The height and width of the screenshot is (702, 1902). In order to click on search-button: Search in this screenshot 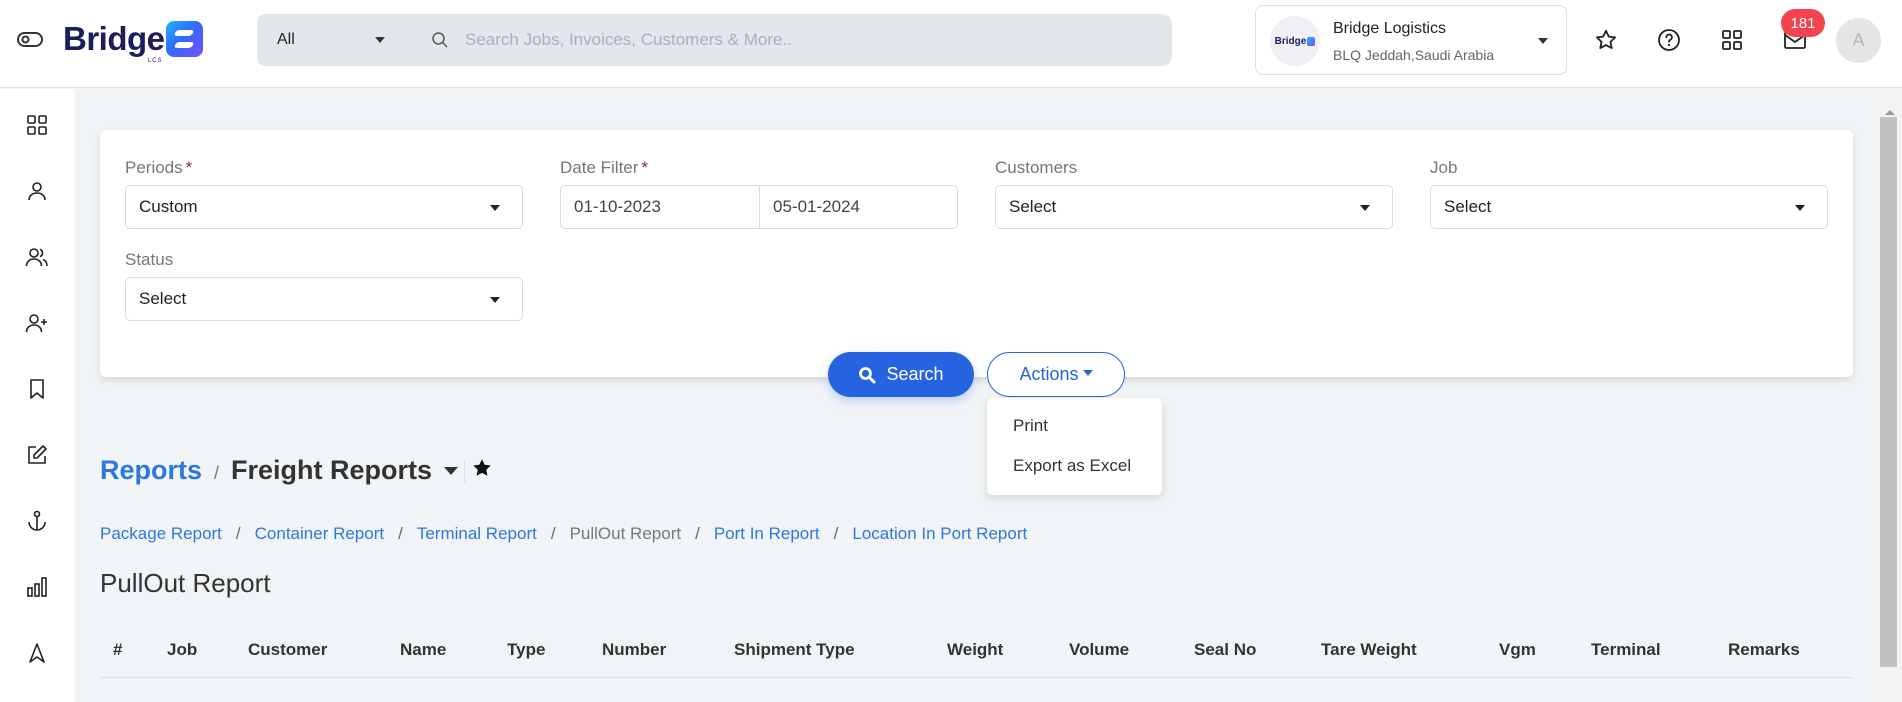, I will do `click(901, 374)`.